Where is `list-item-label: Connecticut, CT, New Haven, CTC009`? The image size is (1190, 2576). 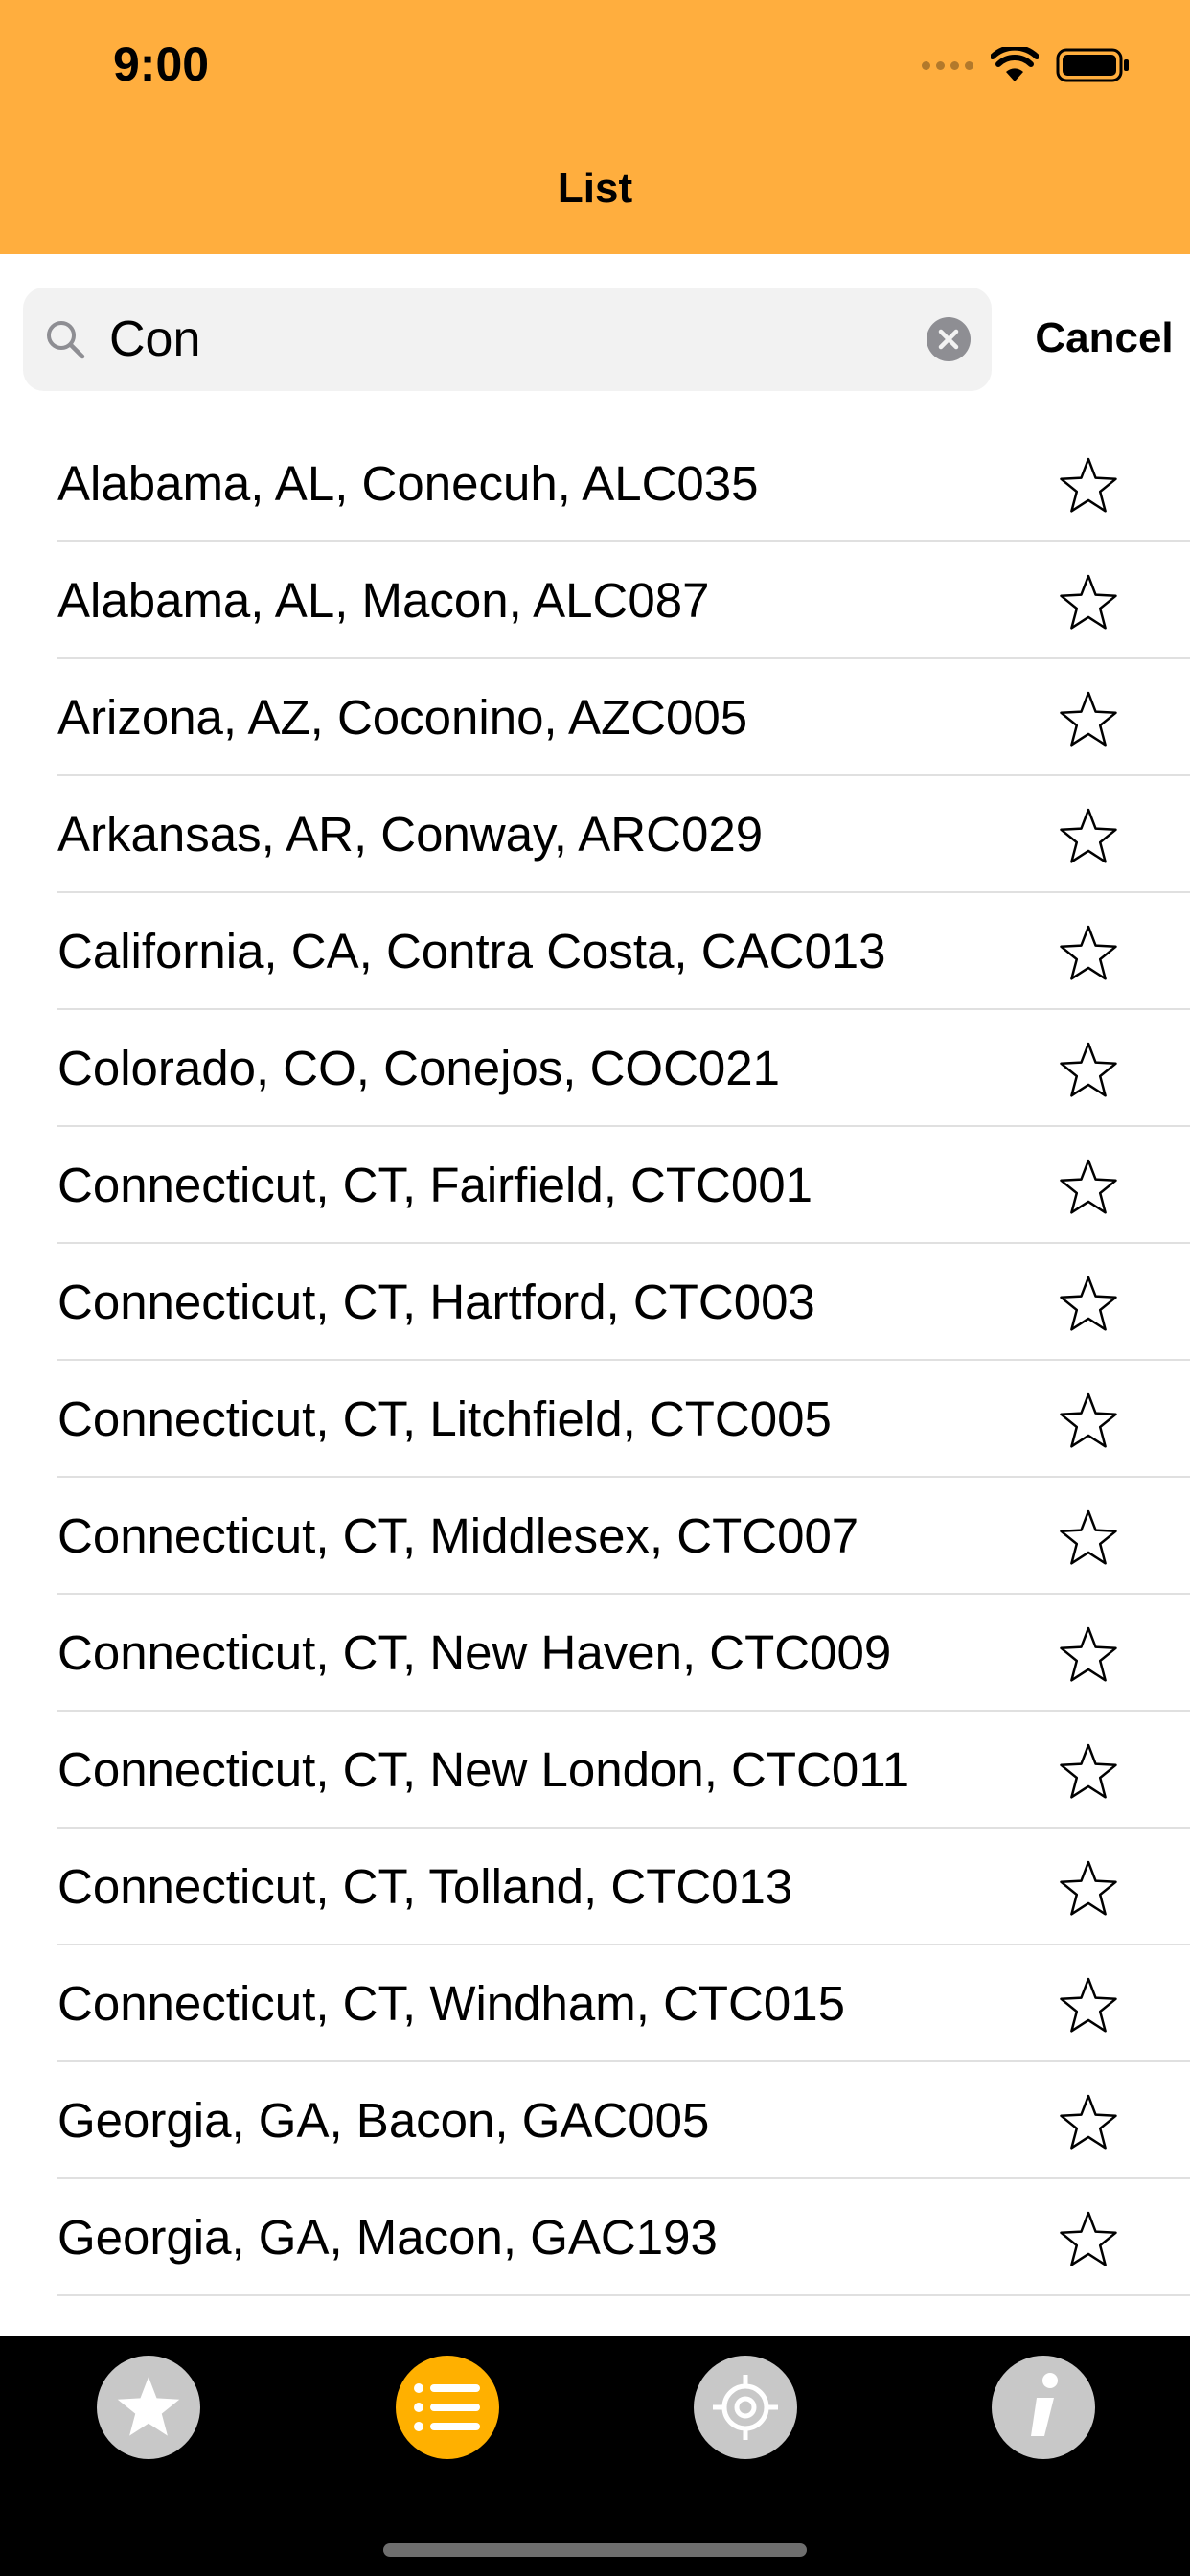
list-item-label: Connecticut, CT, New Haven, CTC009 is located at coordinates (475, 1652).